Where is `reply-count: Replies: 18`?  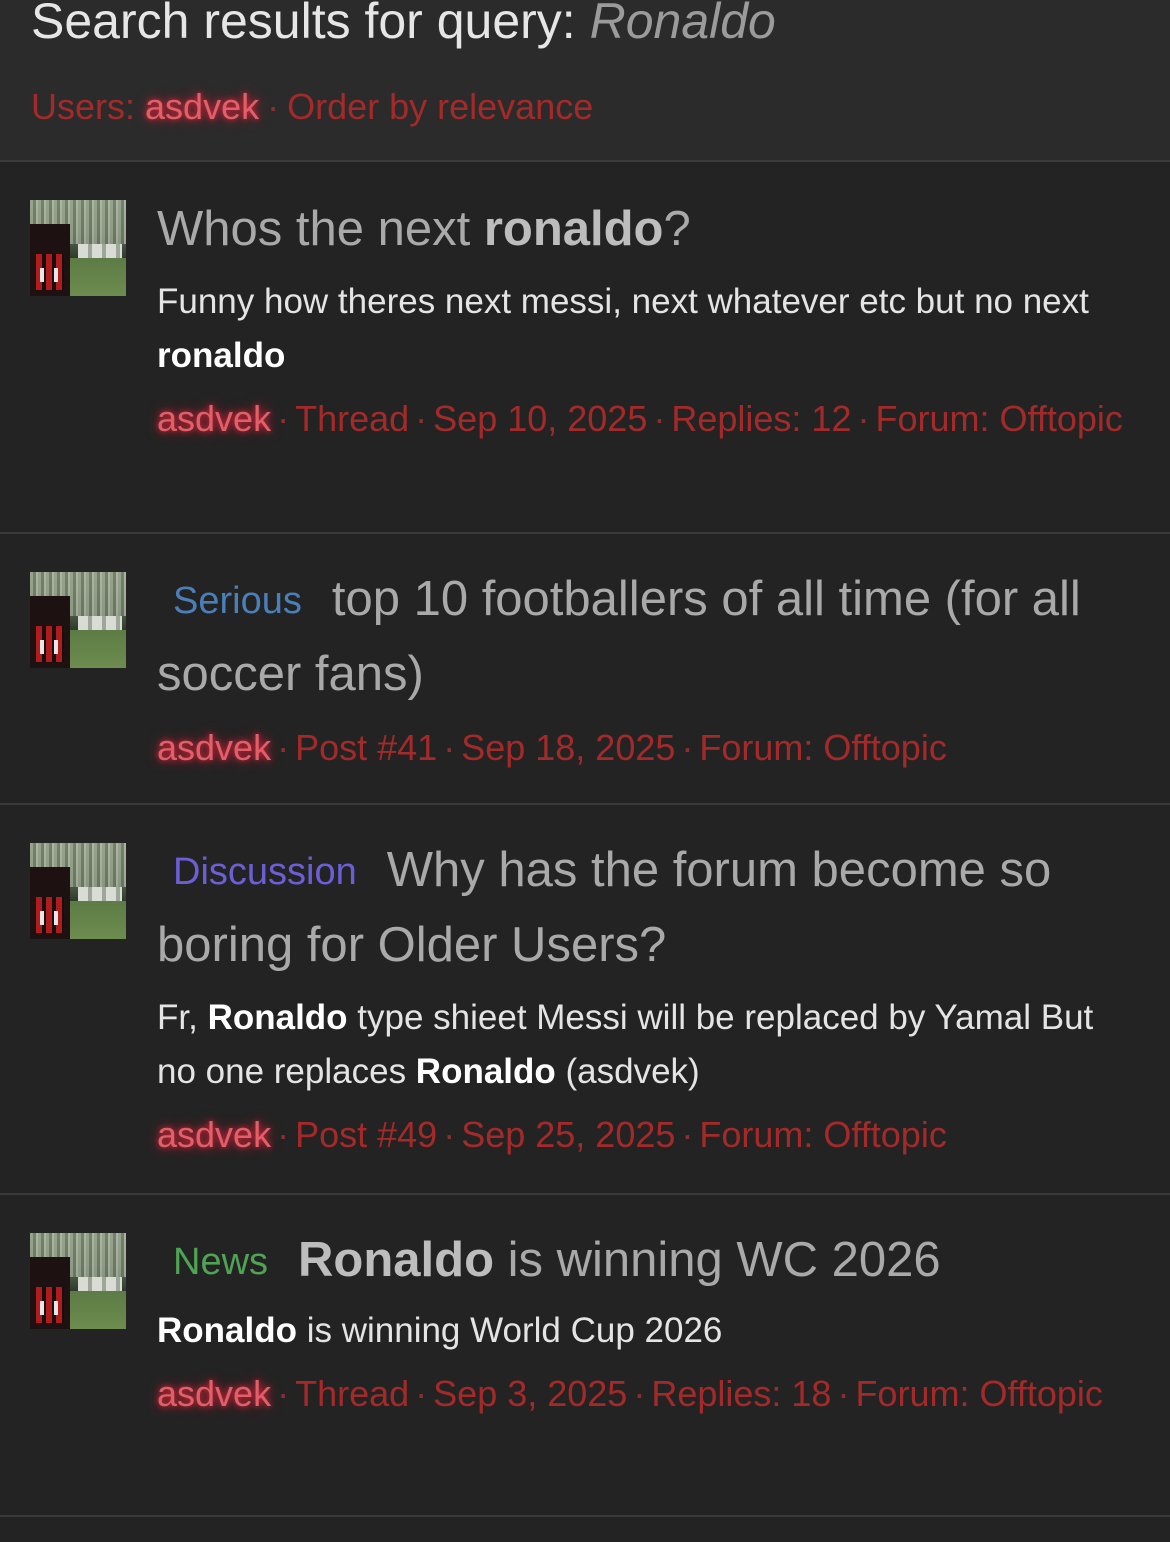 reply-count: Replies: 18 is located at coordinates (741, 1393).